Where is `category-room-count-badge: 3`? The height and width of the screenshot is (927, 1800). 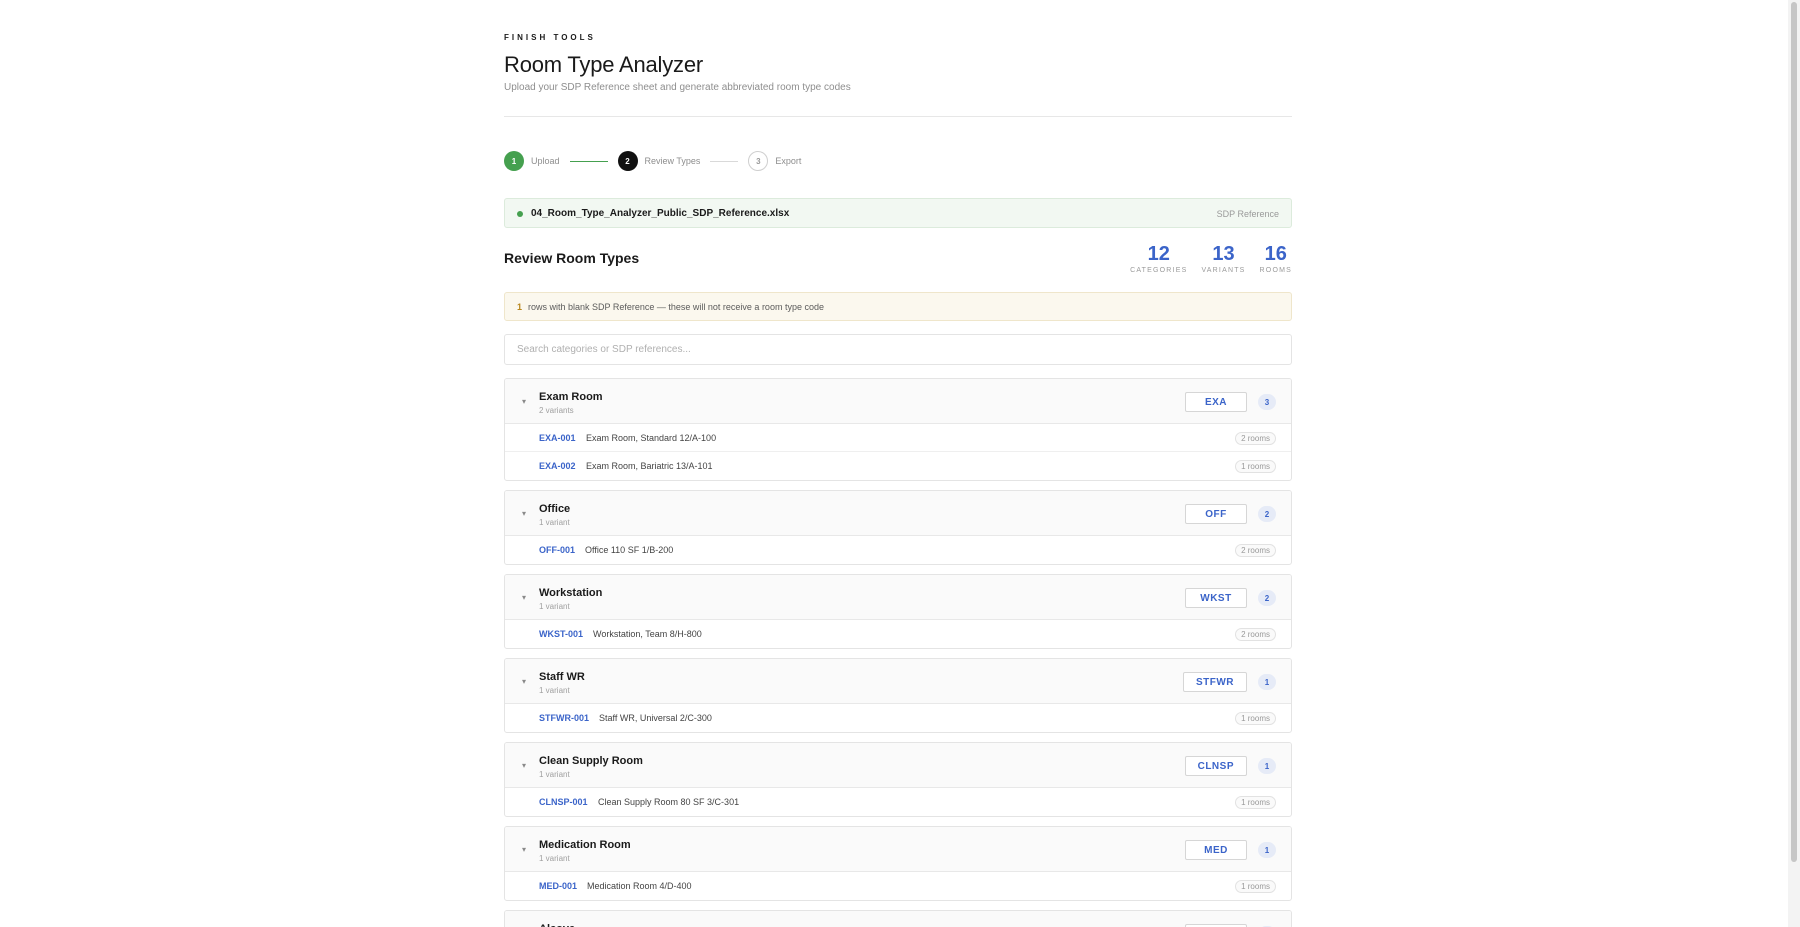
category-room-count-badge: 3 is located at coordinates (1267, 402).